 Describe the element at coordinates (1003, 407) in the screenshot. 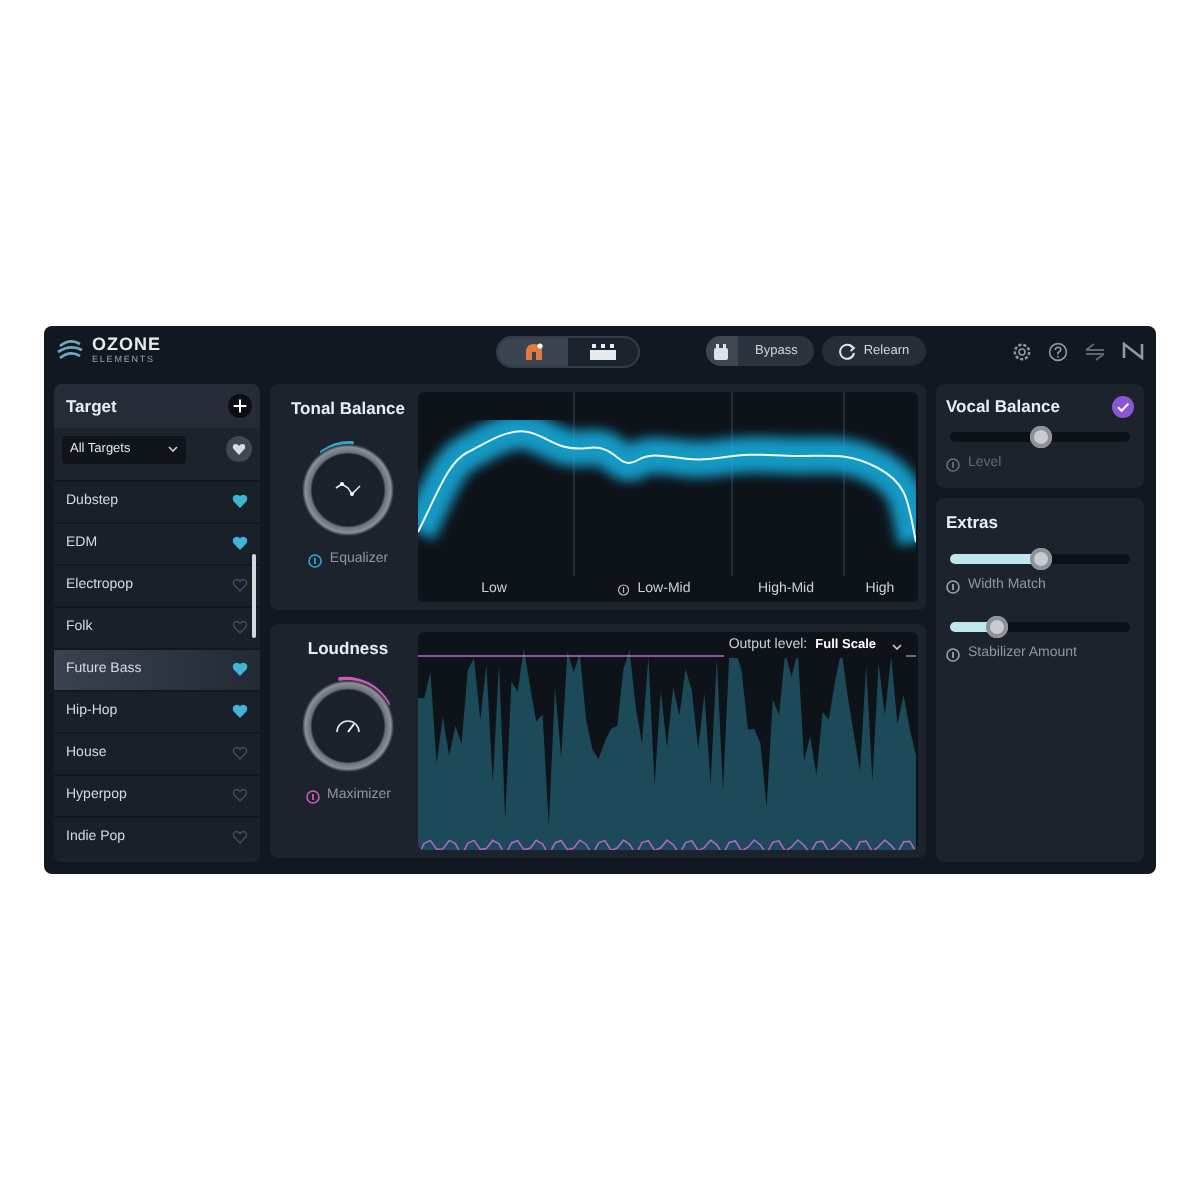

I see `panel-title: Vocal Balance` at that location.